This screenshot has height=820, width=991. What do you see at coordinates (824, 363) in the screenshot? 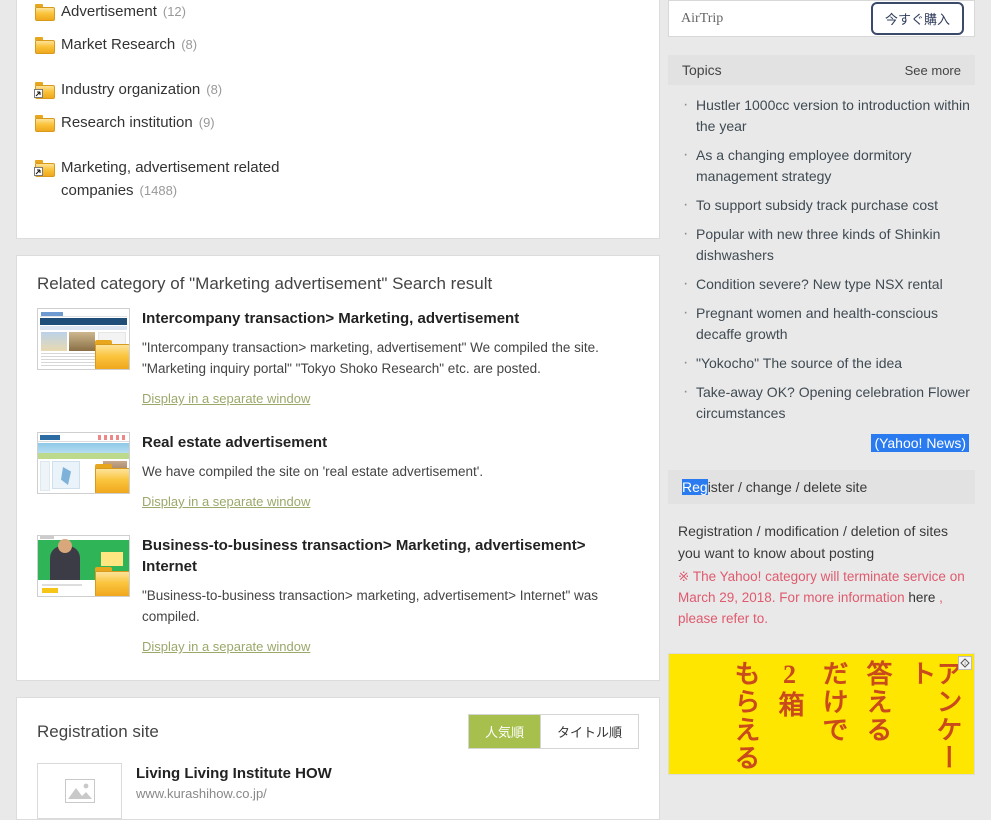
I see `topic-item: "Yokocho" The source of the idea` at bounding box center [824, 363].